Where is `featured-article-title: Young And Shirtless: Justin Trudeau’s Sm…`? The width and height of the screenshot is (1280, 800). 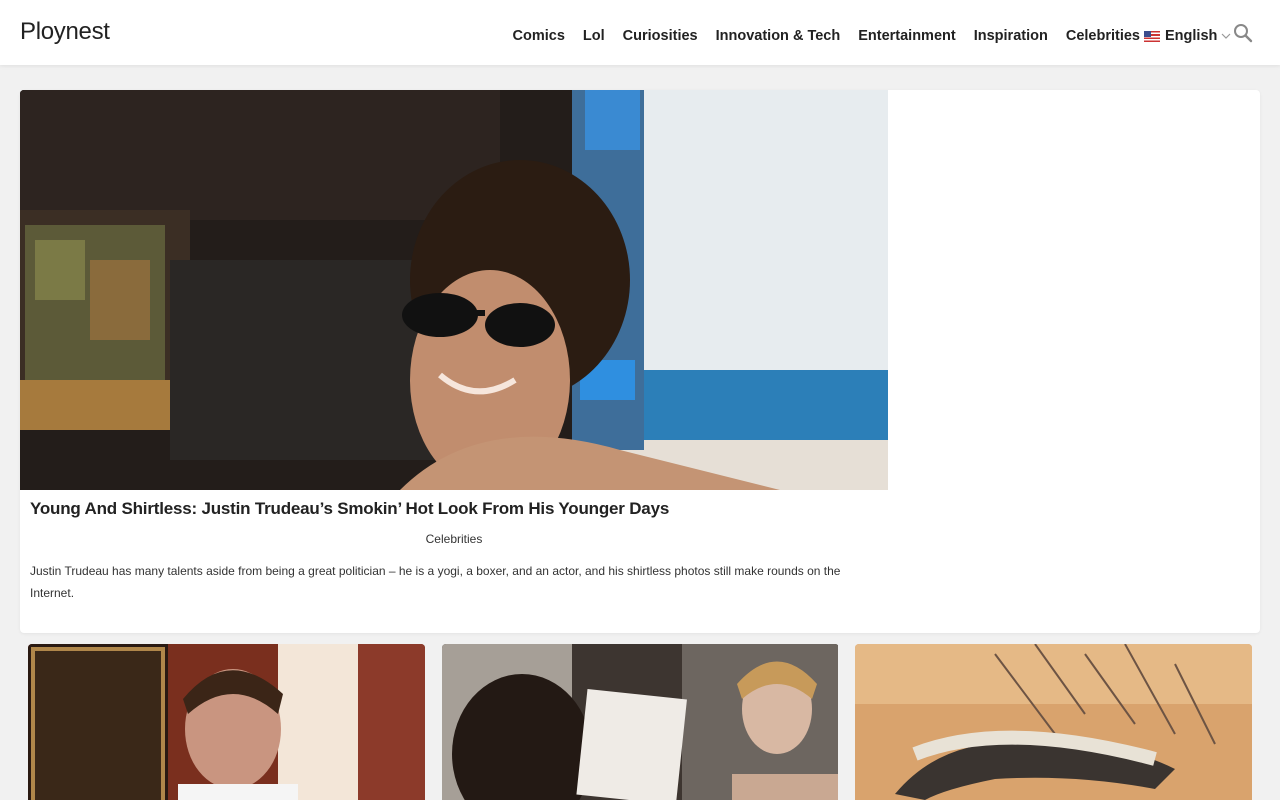 featured-article-title: Young And Shirtless: Justin Trudeau’s Sm… is located at coordinates (455, 509).